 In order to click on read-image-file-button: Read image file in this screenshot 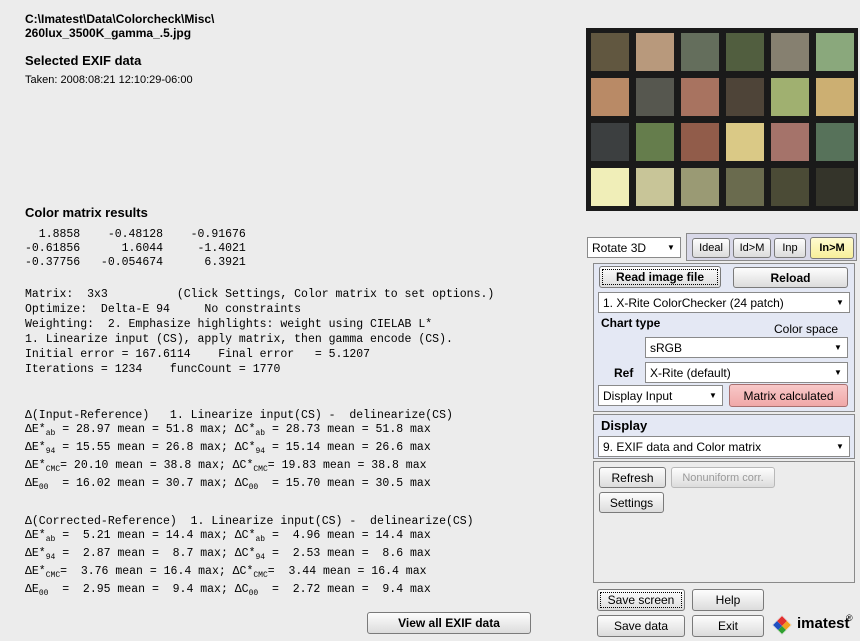, I will do `click(660, 277)`.